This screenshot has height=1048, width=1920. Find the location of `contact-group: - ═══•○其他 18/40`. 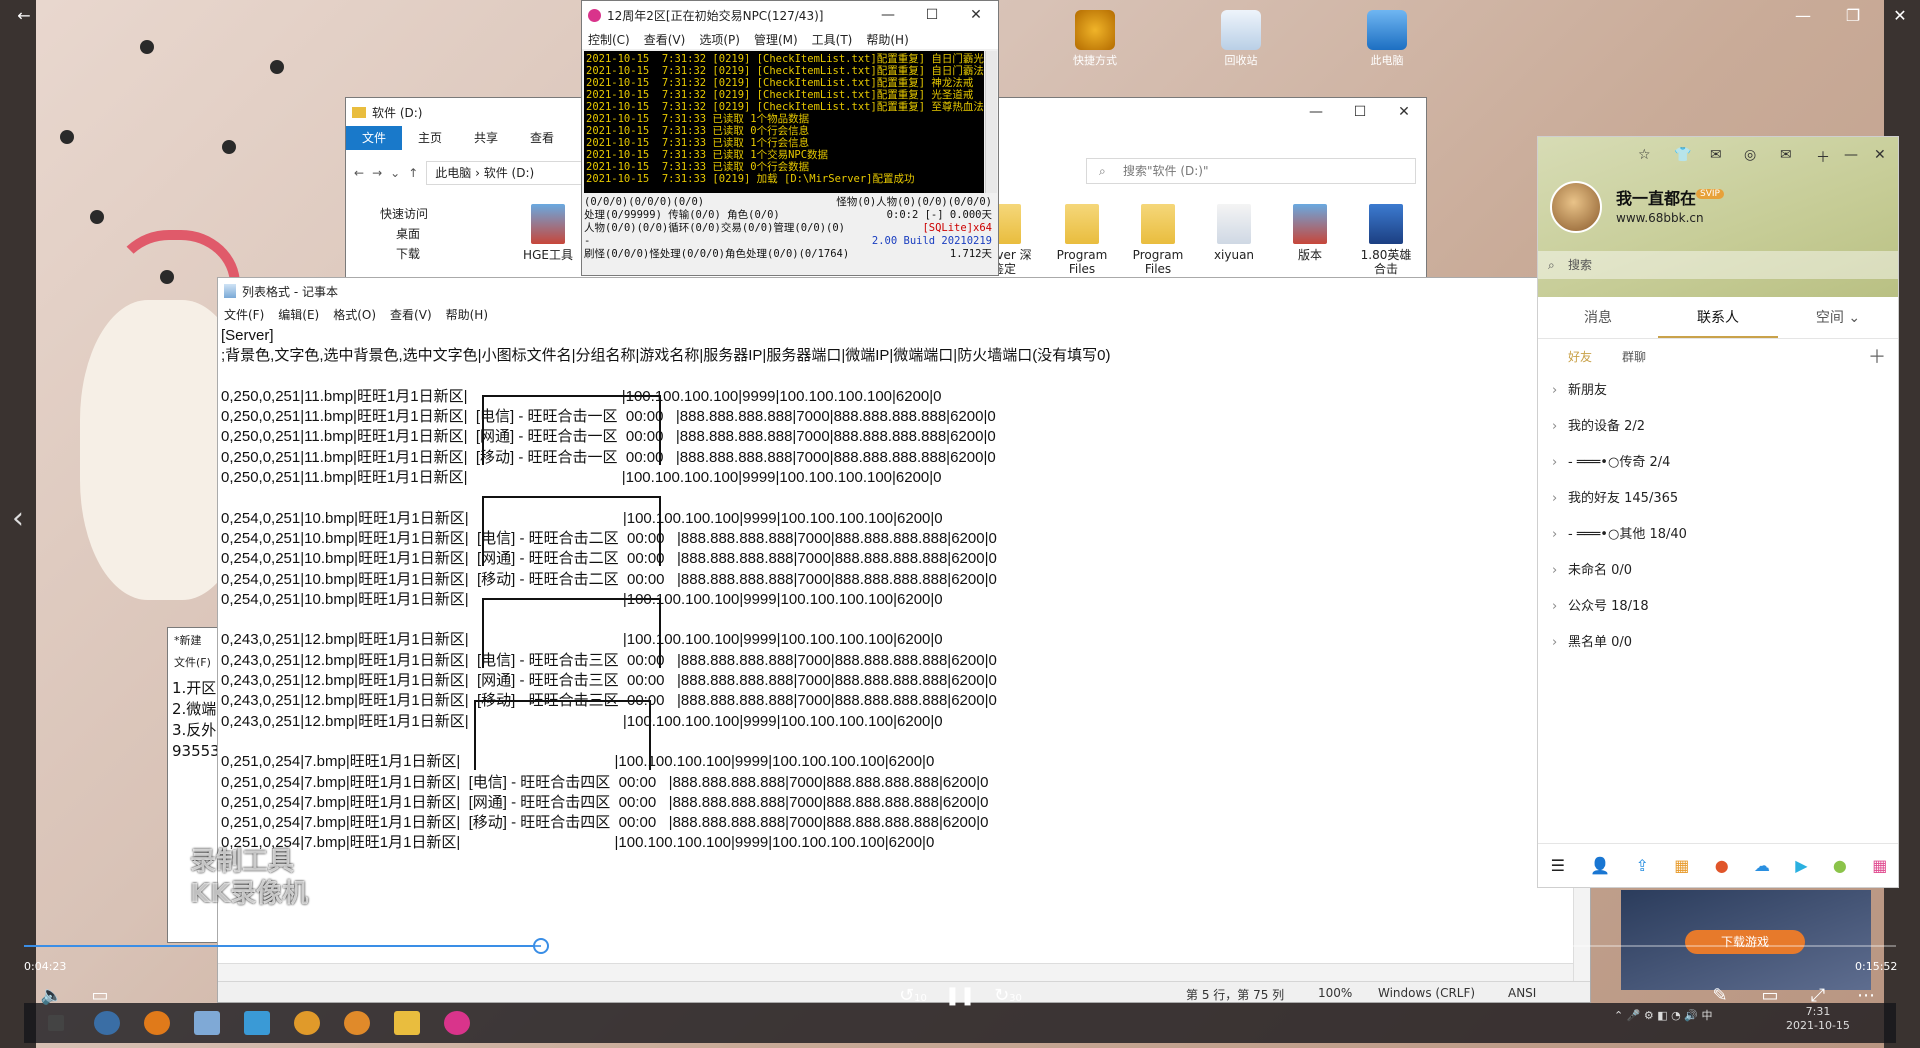

contact-group: - ═══•○其他 18/40 is located at coordinates (1718, 535).